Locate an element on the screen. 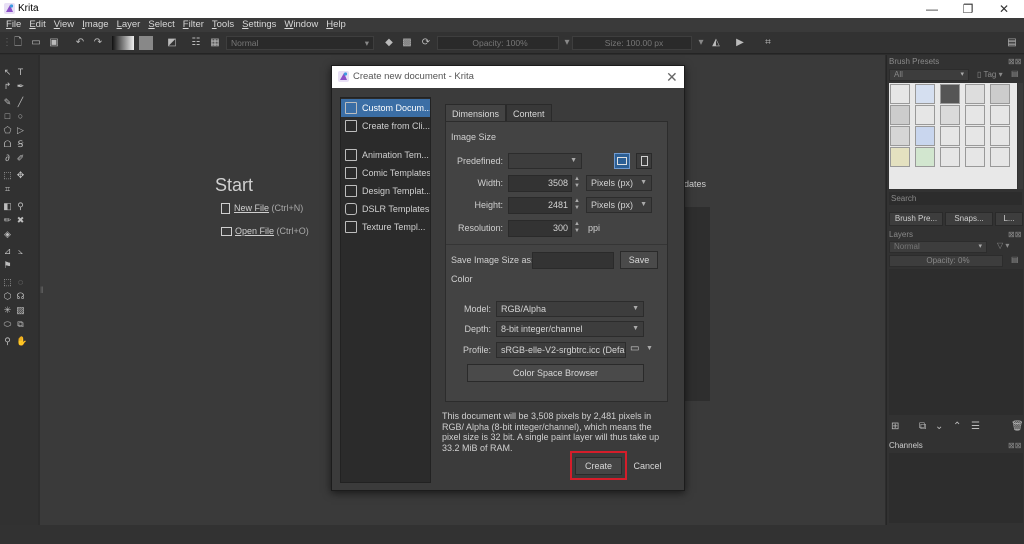 This screenshot has height=544, width=1024. color-space-browser-button: Color Space Browser is located at coordinates (555, 373).